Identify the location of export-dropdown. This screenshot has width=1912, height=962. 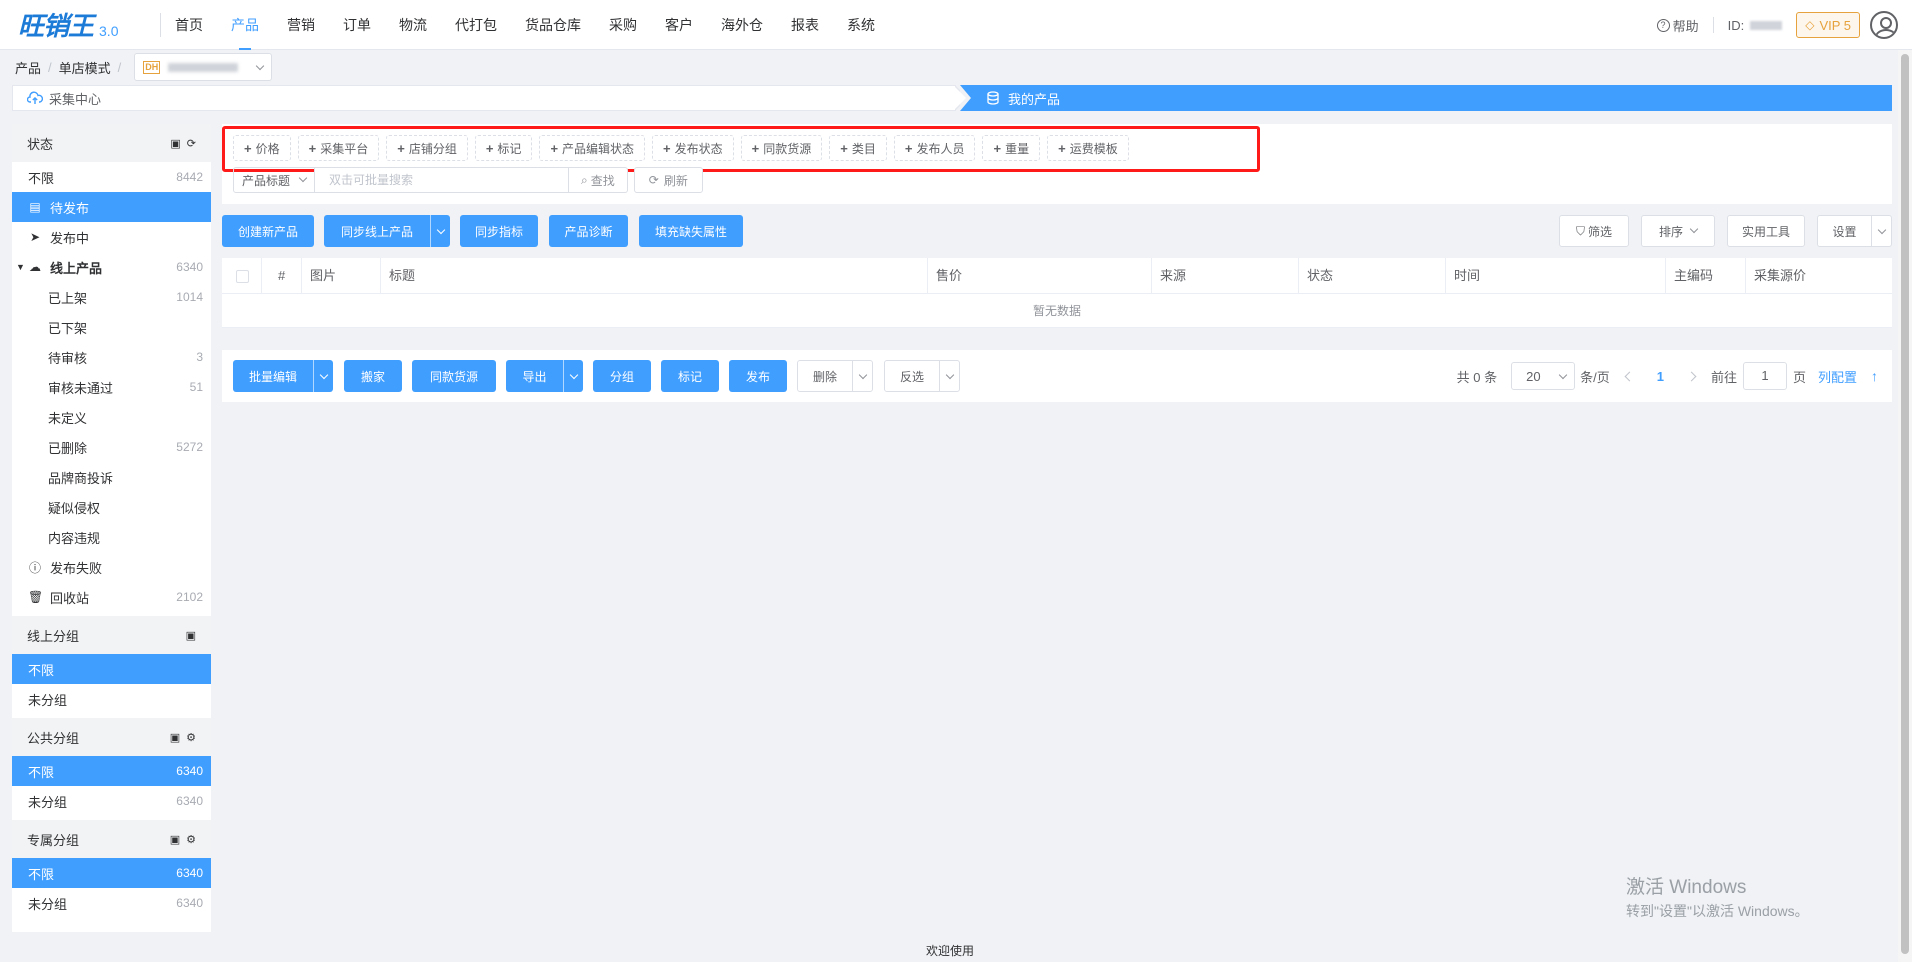
(573, 376).